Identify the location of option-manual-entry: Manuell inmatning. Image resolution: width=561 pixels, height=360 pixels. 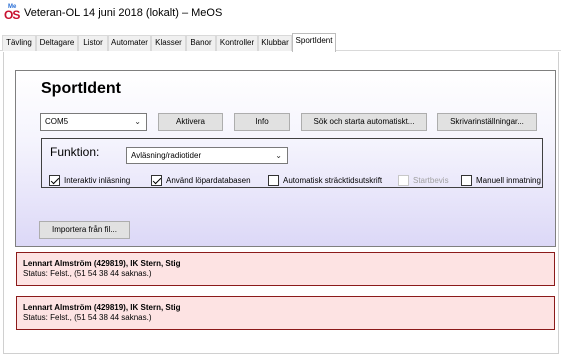
(501, 180).